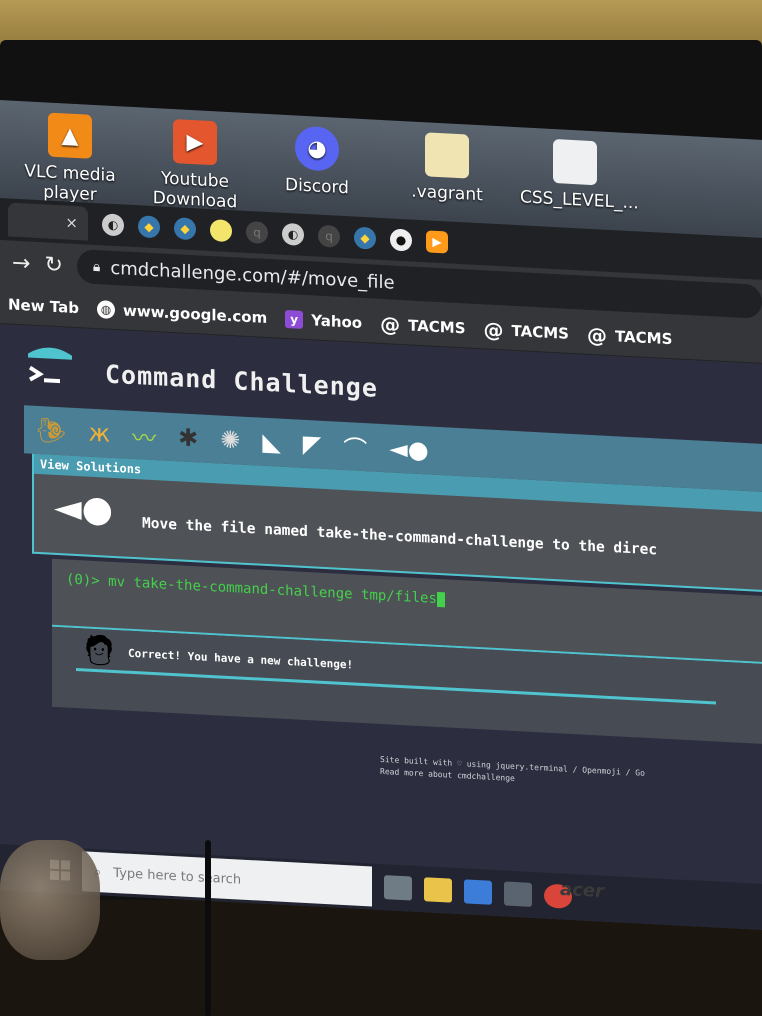 Image resolution: width=762 pixels, height=1016 pixels. I want to click on desktop-icon-vlc: ▲ VLC media player, so click(70, 159).